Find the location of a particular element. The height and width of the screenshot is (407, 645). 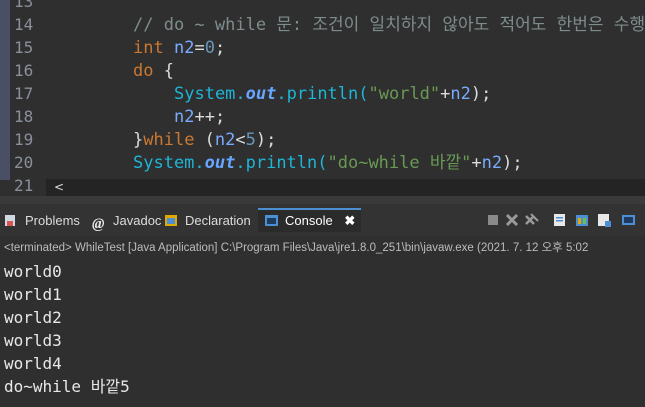

console-line: do~while 바깥5 is located at coordinates (67, 386).